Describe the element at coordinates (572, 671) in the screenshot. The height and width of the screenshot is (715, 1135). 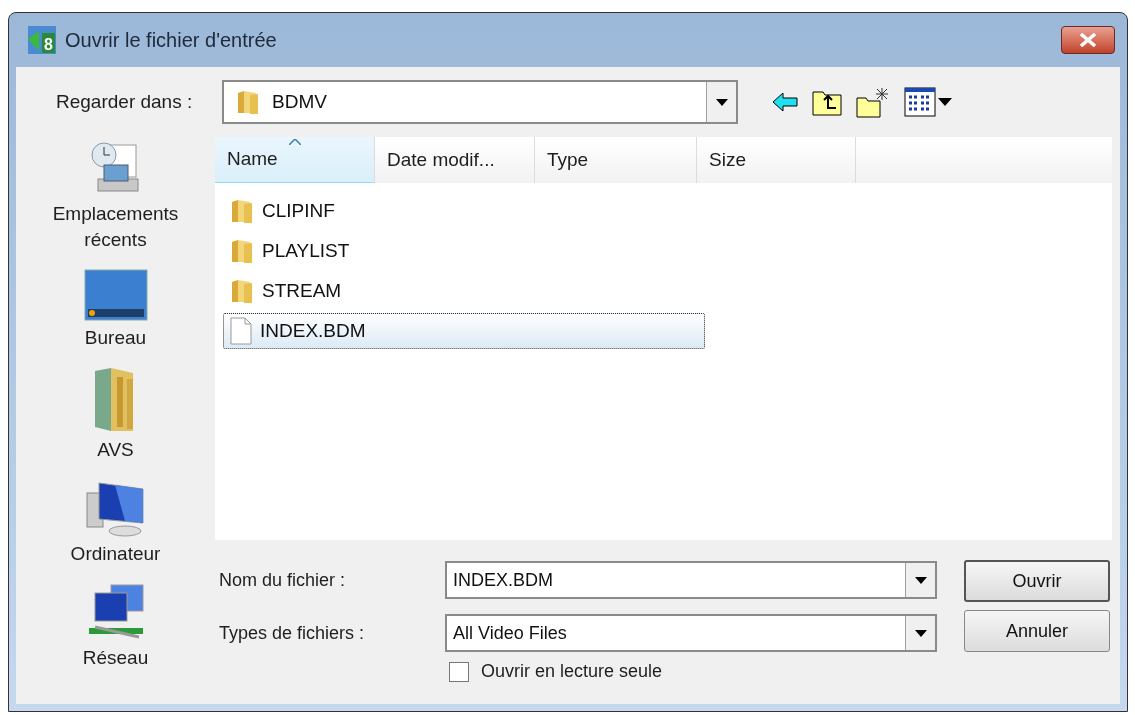
I see `read-only-label: Ouvrir en lecture seule` at that location.